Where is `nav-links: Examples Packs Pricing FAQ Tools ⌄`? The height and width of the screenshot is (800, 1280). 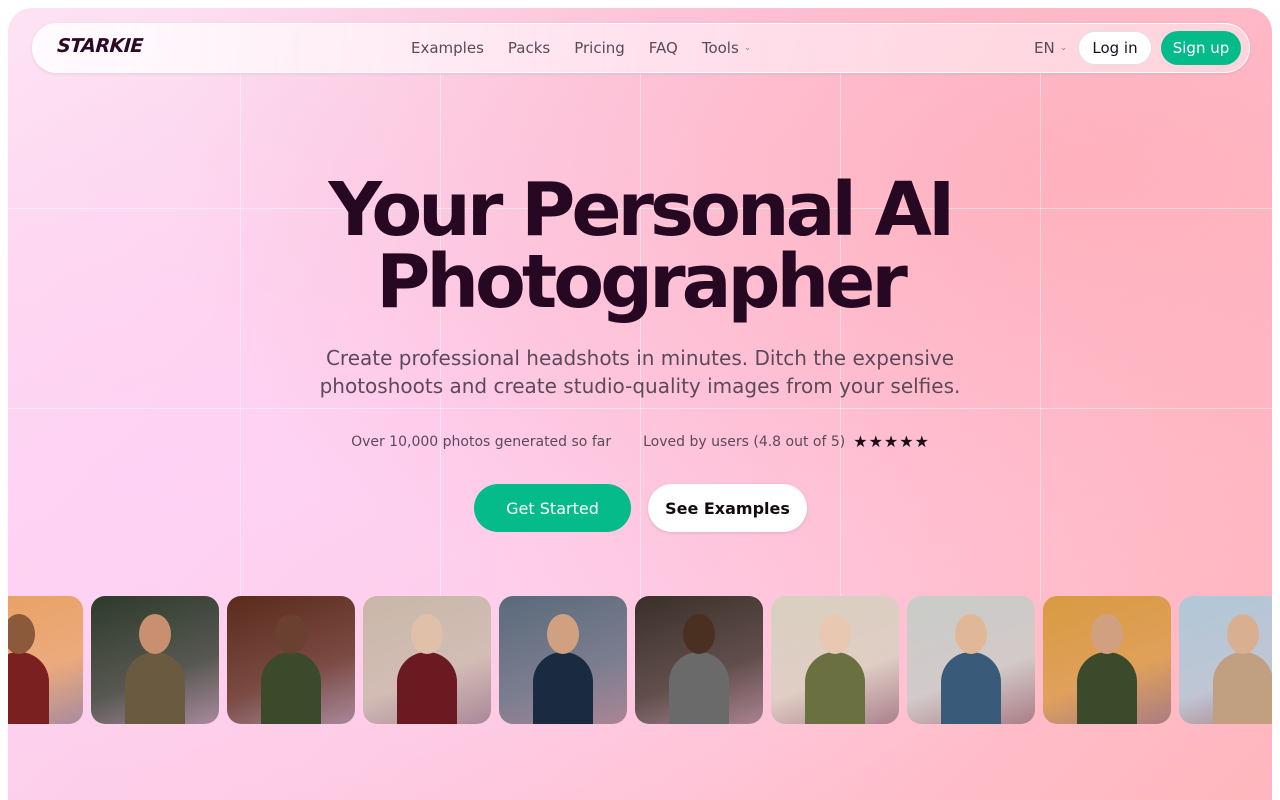
nav-links: Examples Packs Pricing FAQ Tools ⌄ is located at coordinates (581, 48).